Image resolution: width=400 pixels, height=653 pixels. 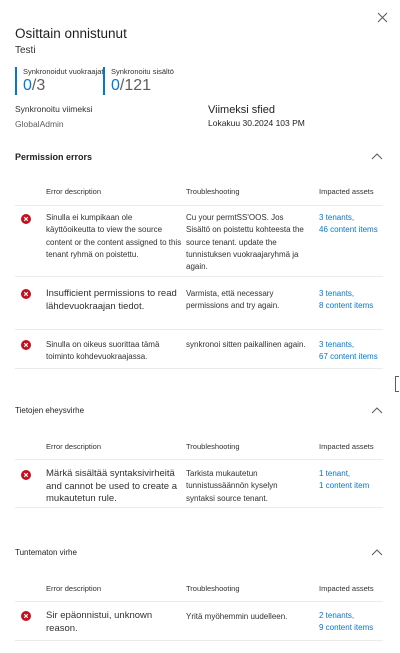 What do you see at coordinates (256, 117) in the screenshot?
I see `last-synced-info: Viimeksi sfied Lokakuu 30.2024 103 PM` at bounding box center [256, 117].